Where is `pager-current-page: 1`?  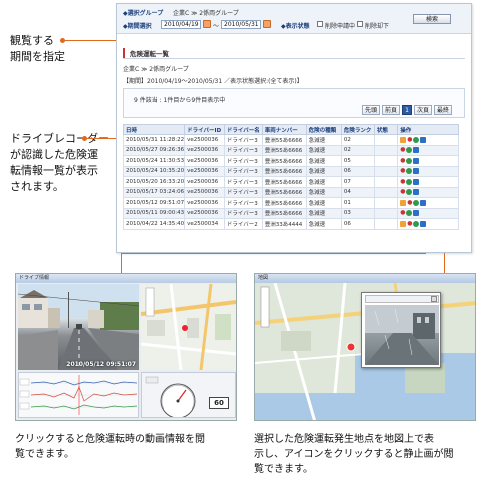
pager-current-page: 1 is located at coordinates (407, 110).